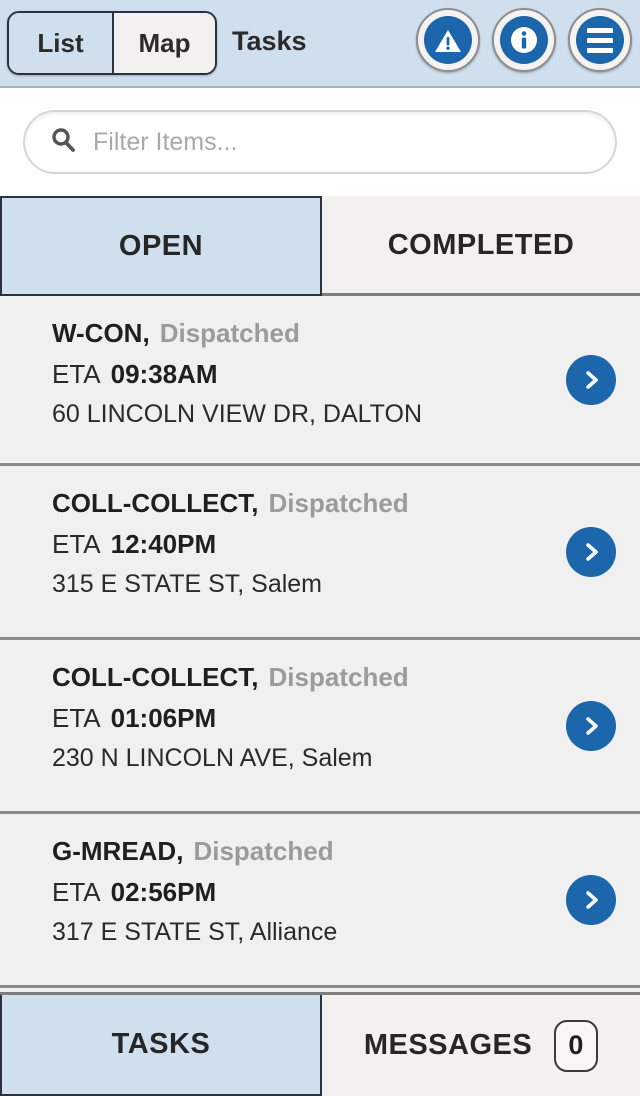 The image size is (640, 1096). I want to click on task-heading: W-CON, Dispatched, so click(346, 333).